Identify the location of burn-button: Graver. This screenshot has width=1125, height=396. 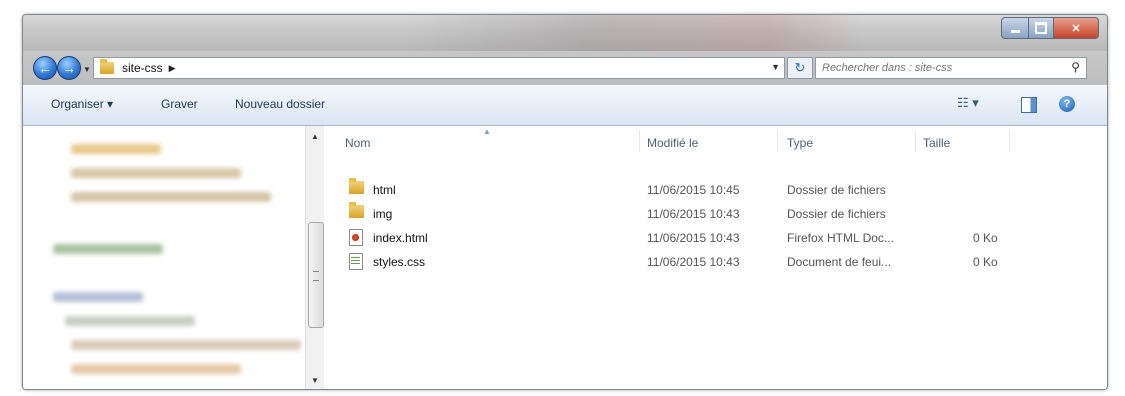
(179, 104).